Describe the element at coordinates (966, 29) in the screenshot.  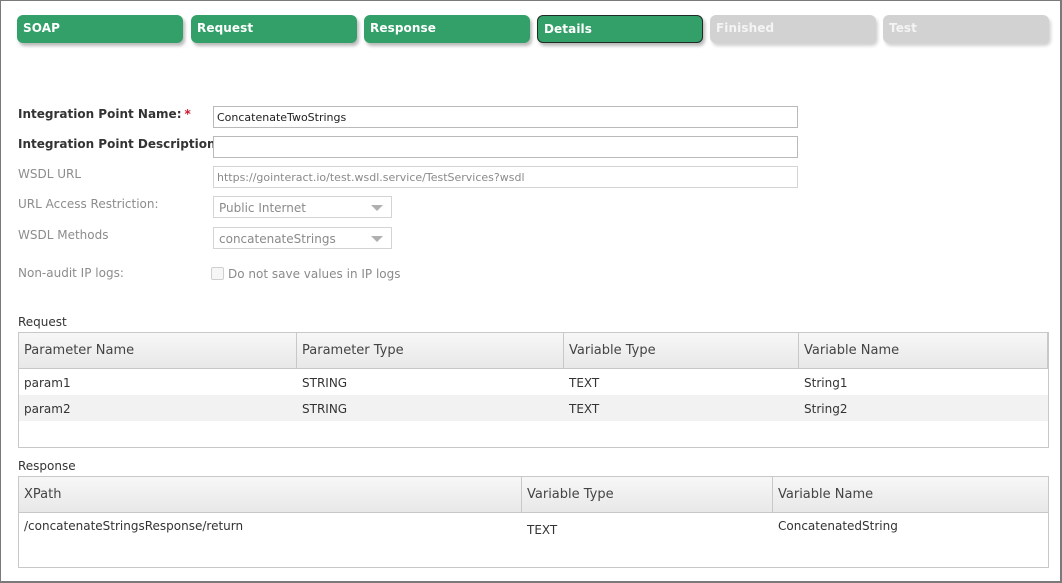
I see `step-test: Test` at that location.